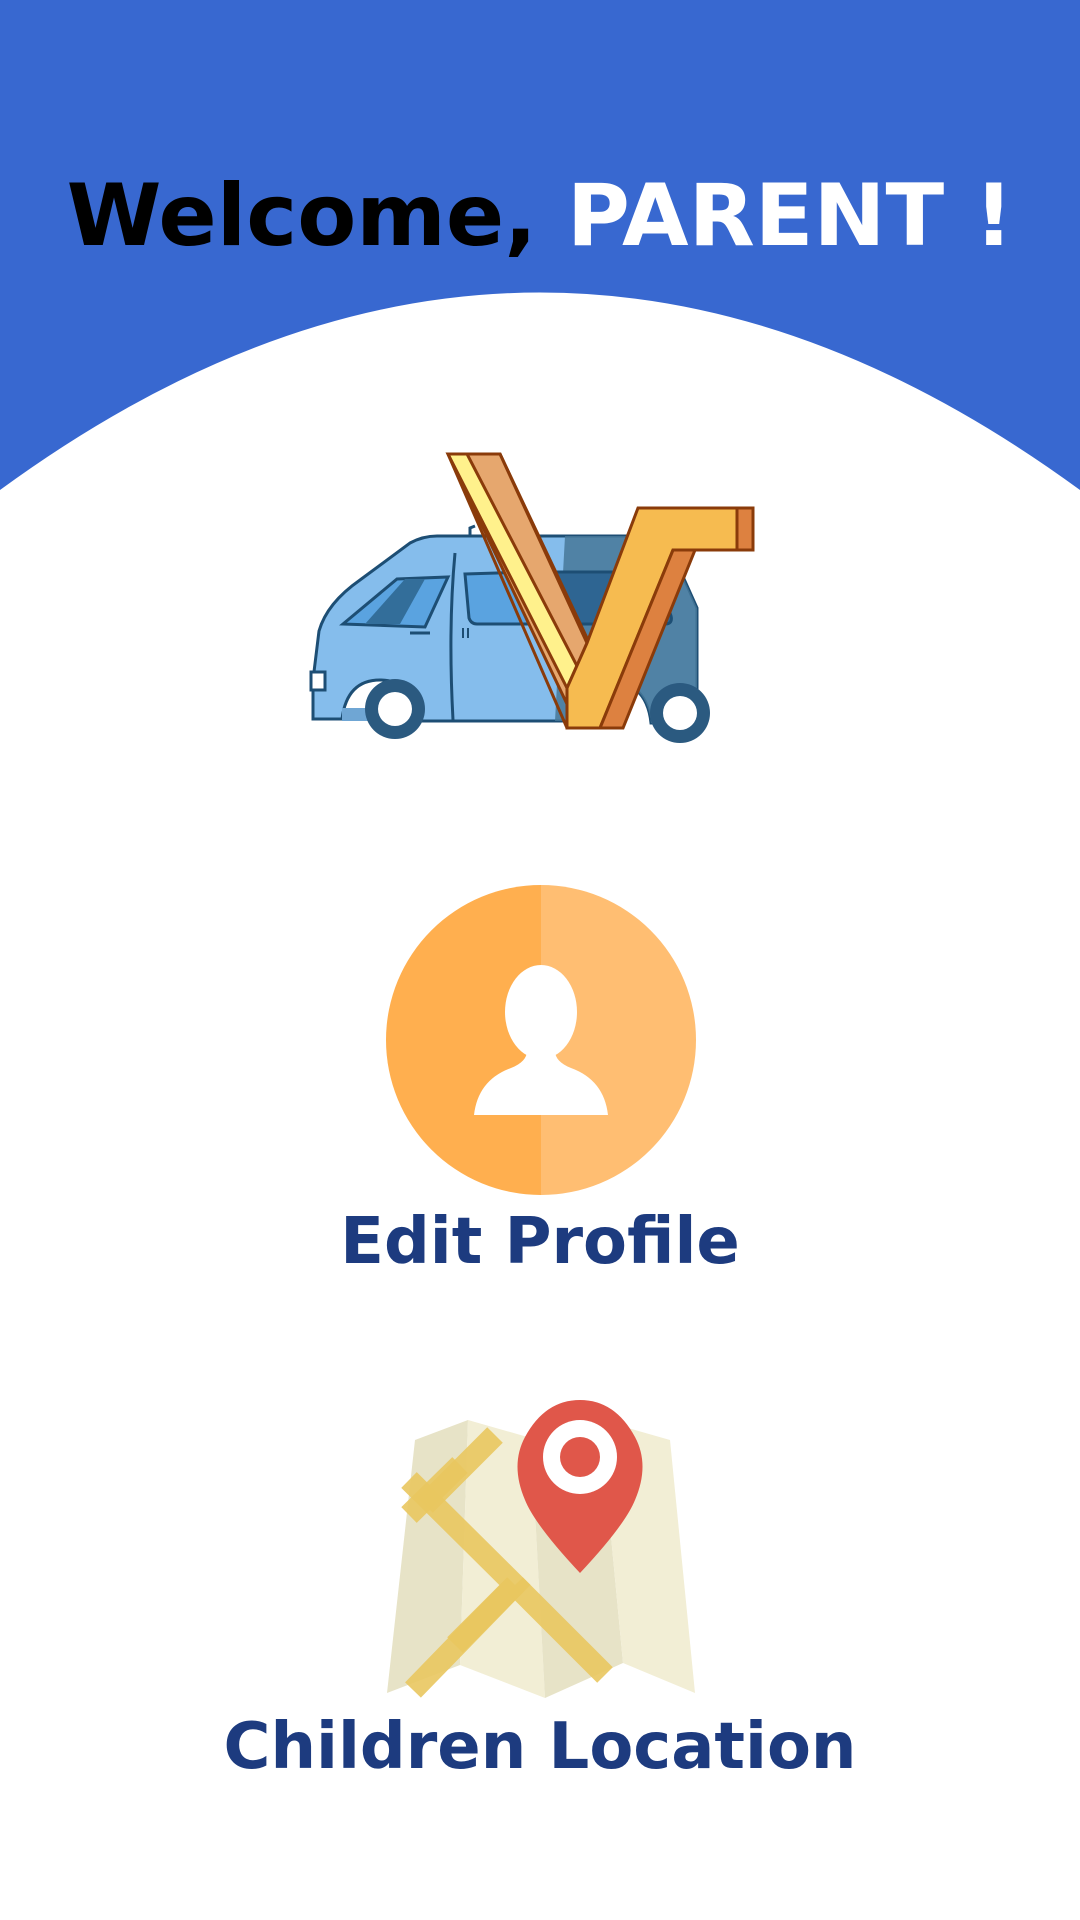 This screenshot has width=1080, height=1920. Describe the element at coordinates (301, 216) in the screenshot. I see `welcome-greeting: Welcome,` at that location.